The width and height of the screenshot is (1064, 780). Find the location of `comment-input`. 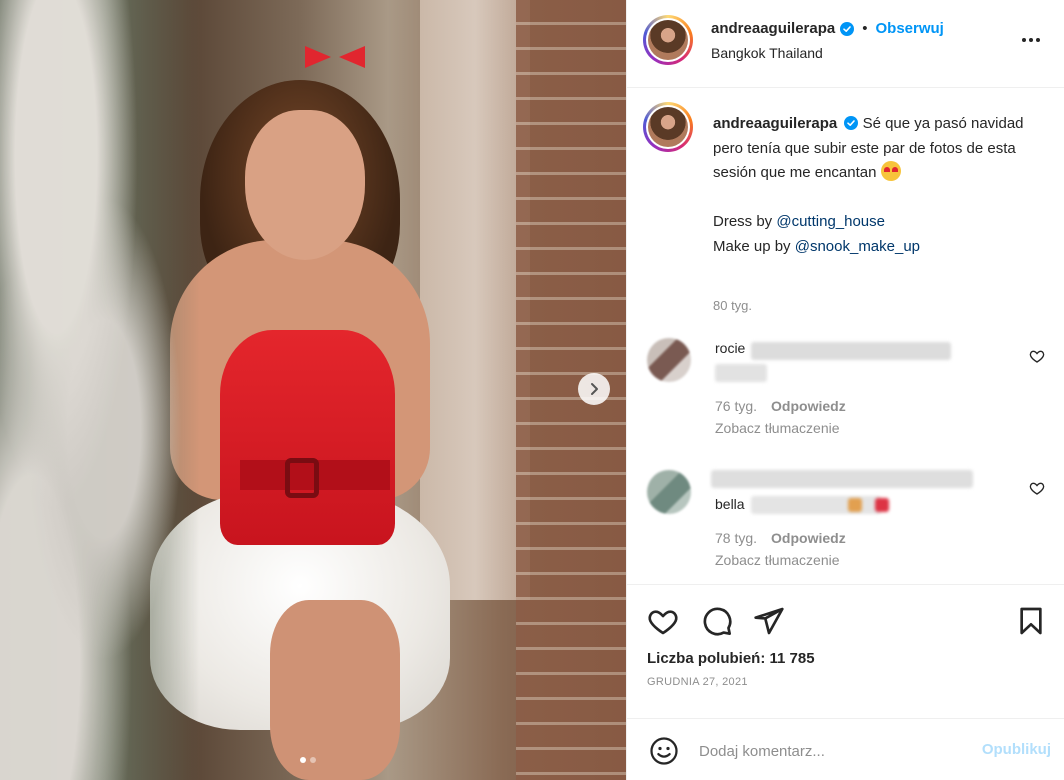

comment-input is located at coordinates (819, 751).